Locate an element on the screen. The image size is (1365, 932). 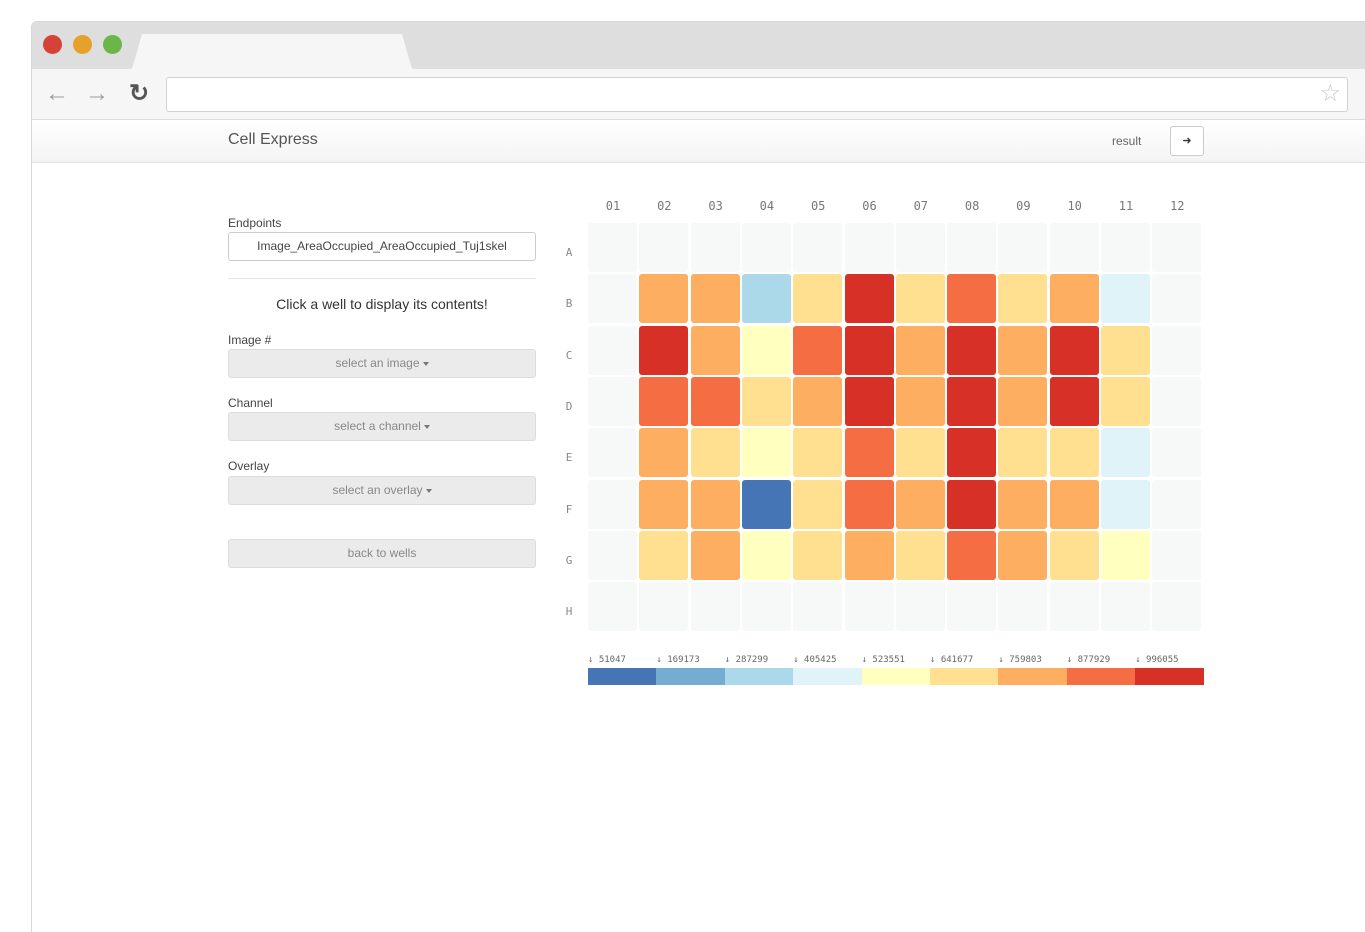
well-F09 is located at coordinates (1023, 504).